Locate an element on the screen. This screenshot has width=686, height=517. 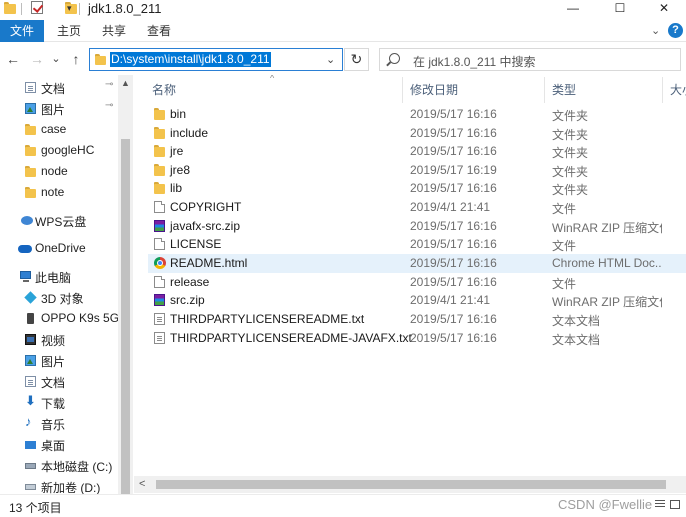
sidebar-item-case: case is located at coordinates (59, 129).